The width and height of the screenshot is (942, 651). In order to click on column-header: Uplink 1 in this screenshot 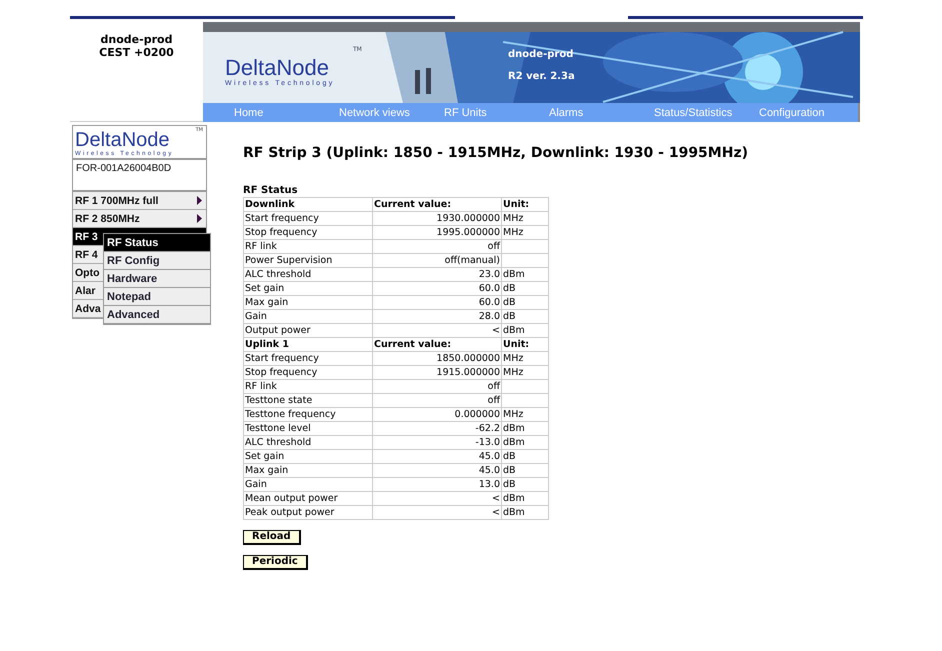, I will do `click(308, 345)`.